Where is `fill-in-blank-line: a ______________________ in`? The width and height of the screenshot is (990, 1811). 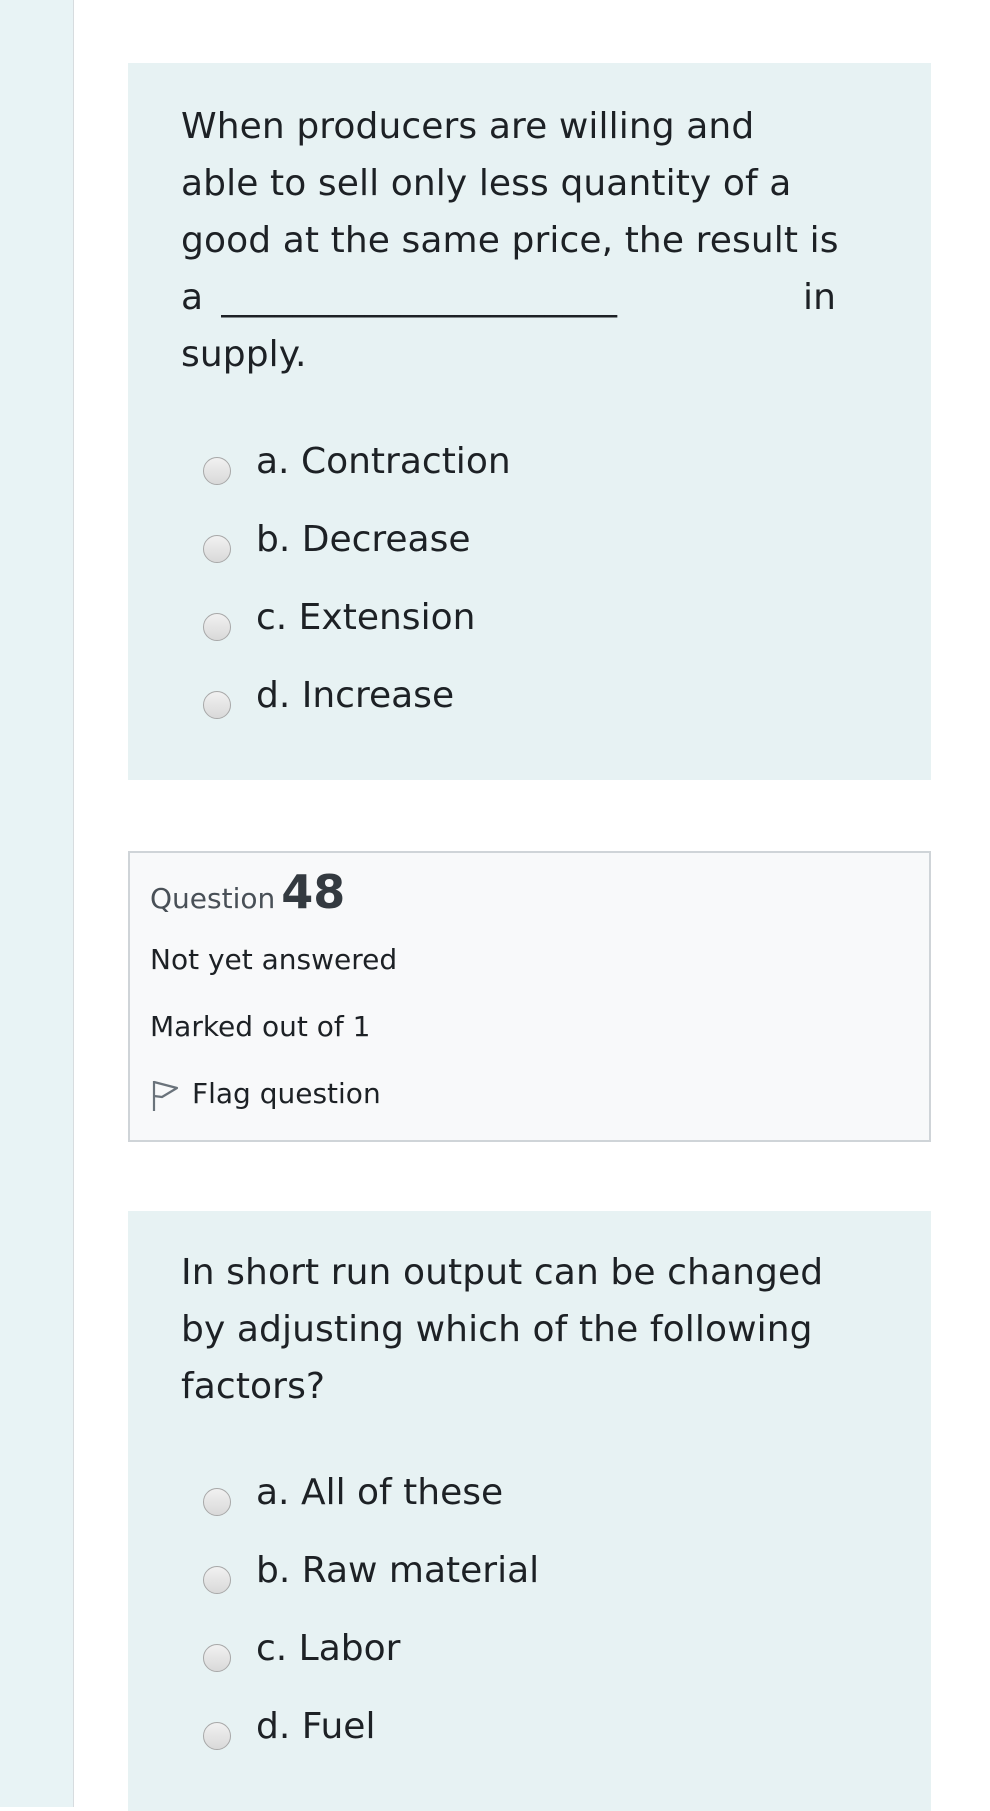 fill-in-blank-line: a ______________________ in is located at coordinates (531, 297).